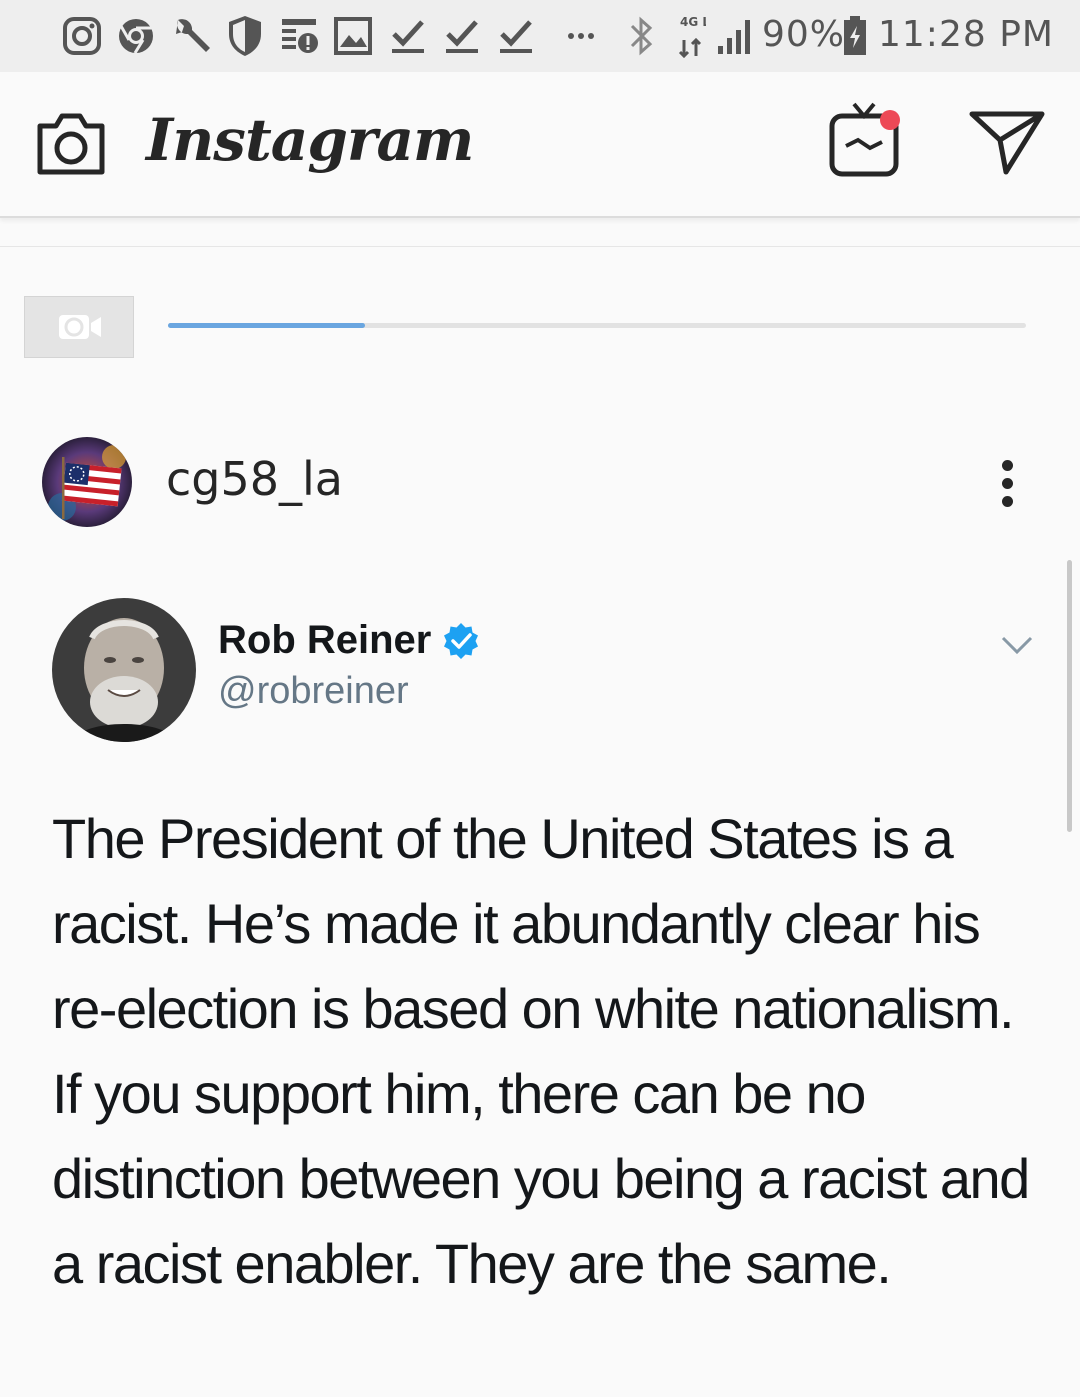  Describe the element at coordinates (540, 145) in the screenshot. I see `app-header: Instagram` at that location.